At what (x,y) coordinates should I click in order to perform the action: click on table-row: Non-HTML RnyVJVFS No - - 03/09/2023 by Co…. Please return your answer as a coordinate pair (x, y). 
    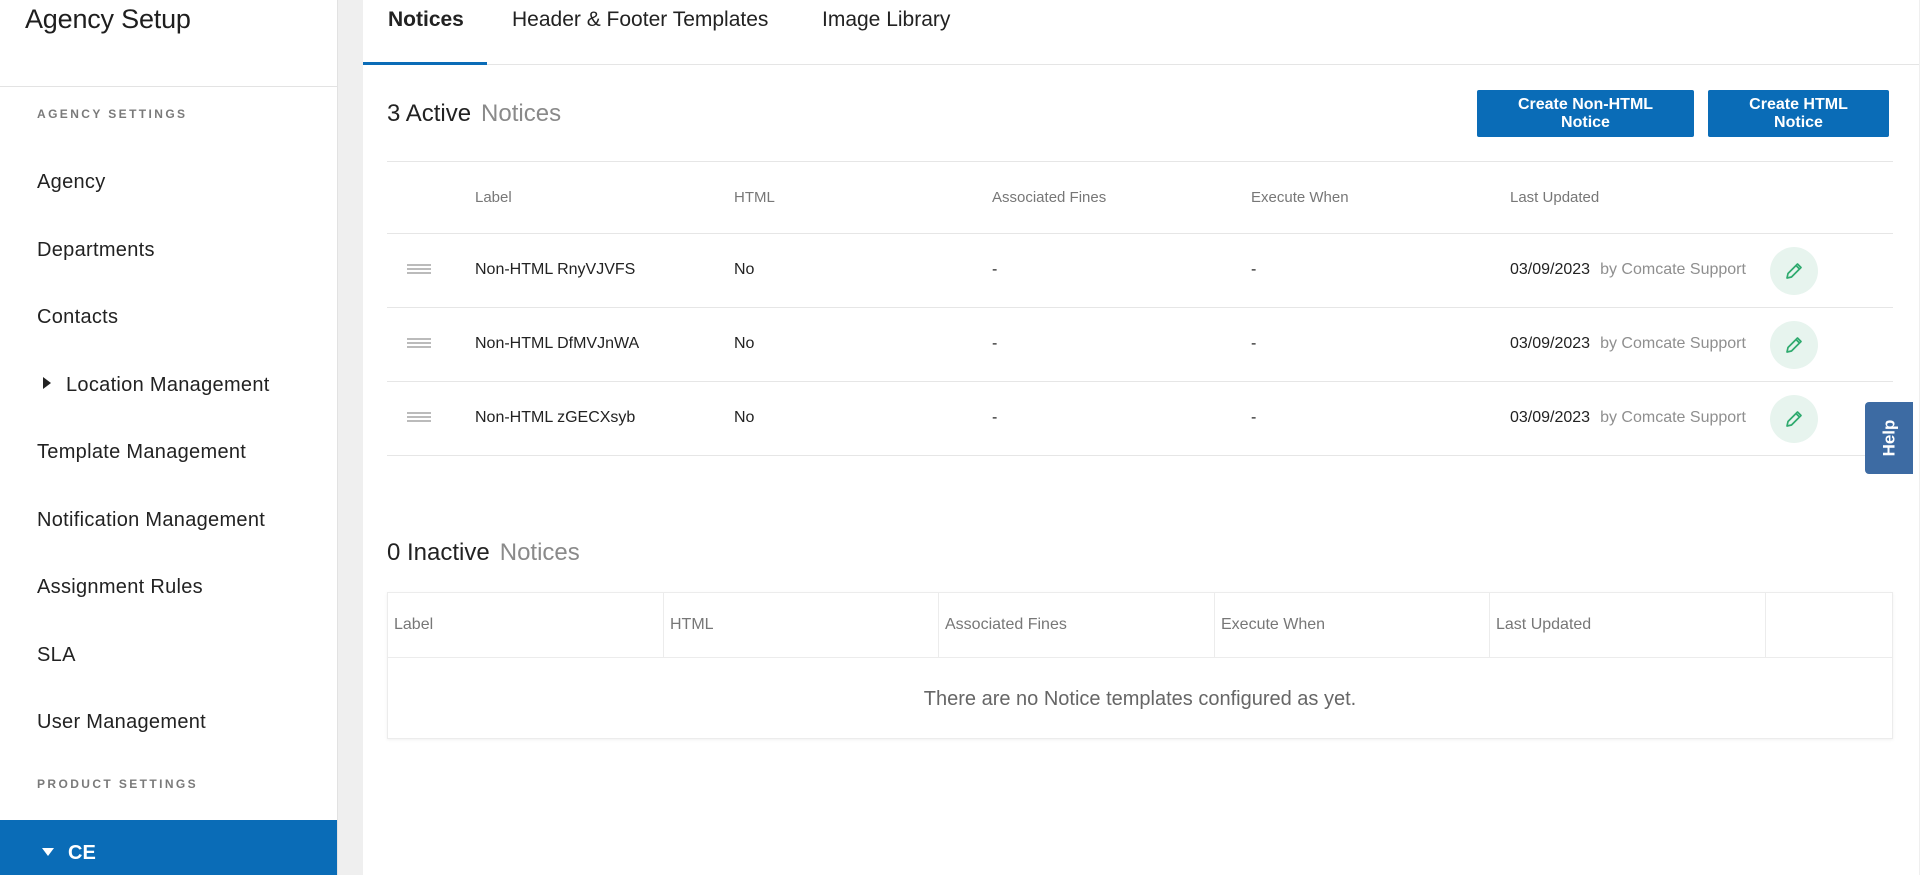
    Looking at the image, I should click on (1140, 271).